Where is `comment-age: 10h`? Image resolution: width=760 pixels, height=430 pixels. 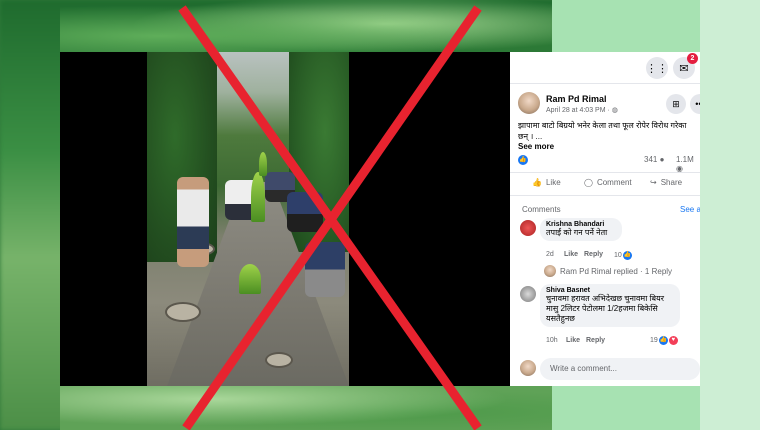
comment-age: 10h is located at coordinates (552, 340).